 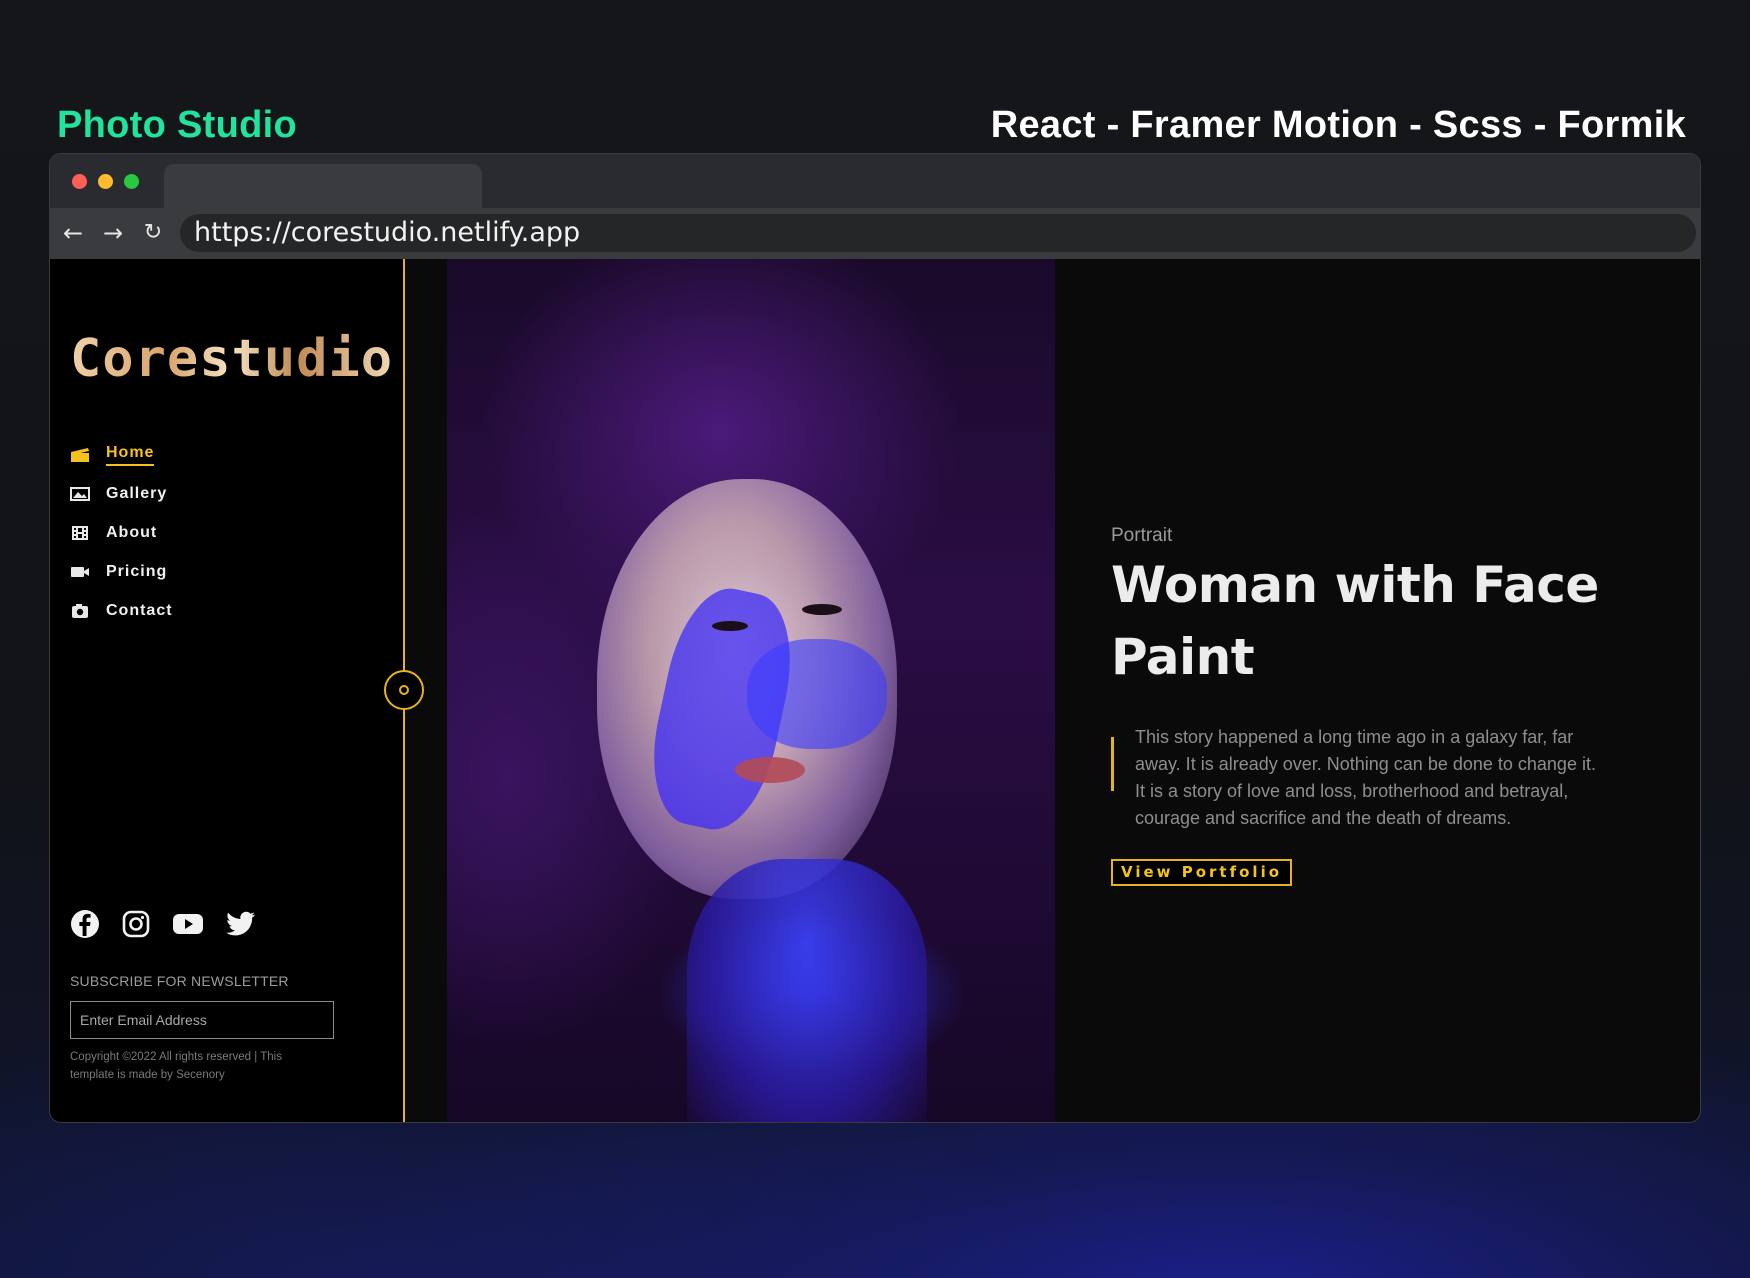 I want to click on sidebar-item-label: Pricing, so click(x=137, y=571).